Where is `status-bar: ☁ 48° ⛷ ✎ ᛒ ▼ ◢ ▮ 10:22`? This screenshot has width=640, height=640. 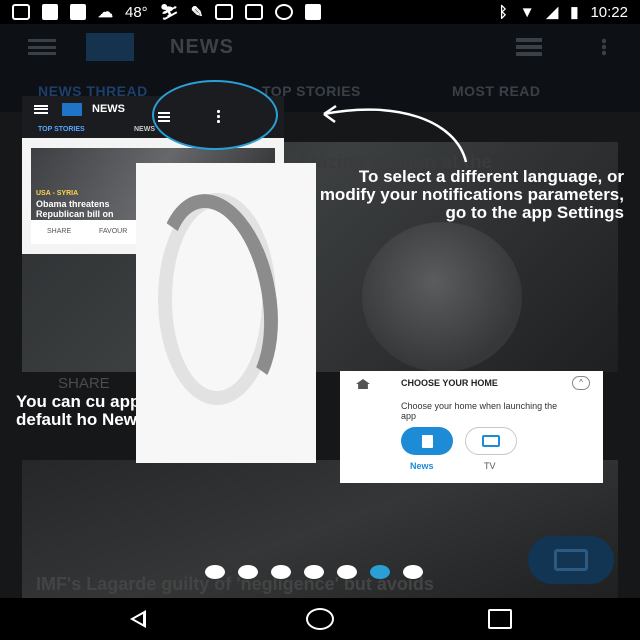 status-bar: ☁ 48° ⛷ ✎ ᛒ ▼ ◢ ▮ 10:22 is located at coordinates (320, 12).